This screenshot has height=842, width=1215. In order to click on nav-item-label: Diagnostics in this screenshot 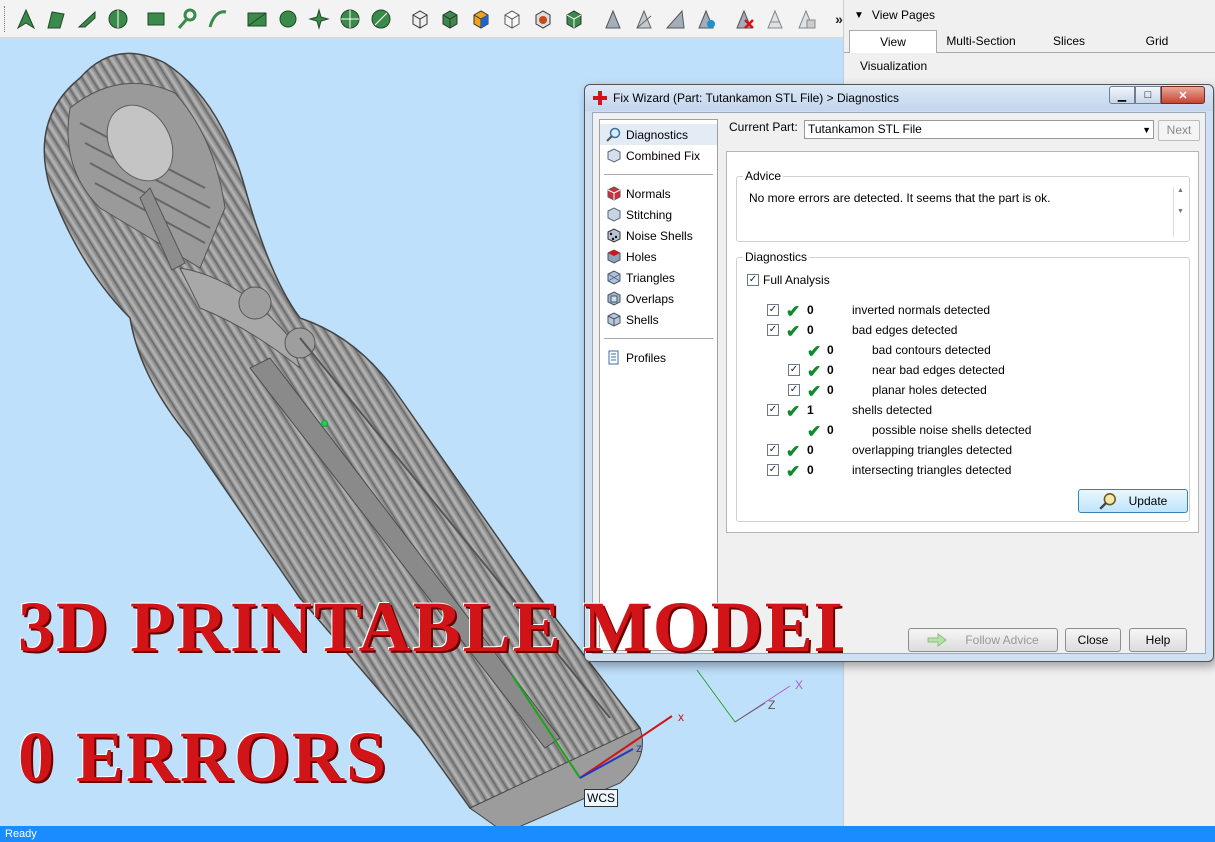, I will do `click(657, 134)`.